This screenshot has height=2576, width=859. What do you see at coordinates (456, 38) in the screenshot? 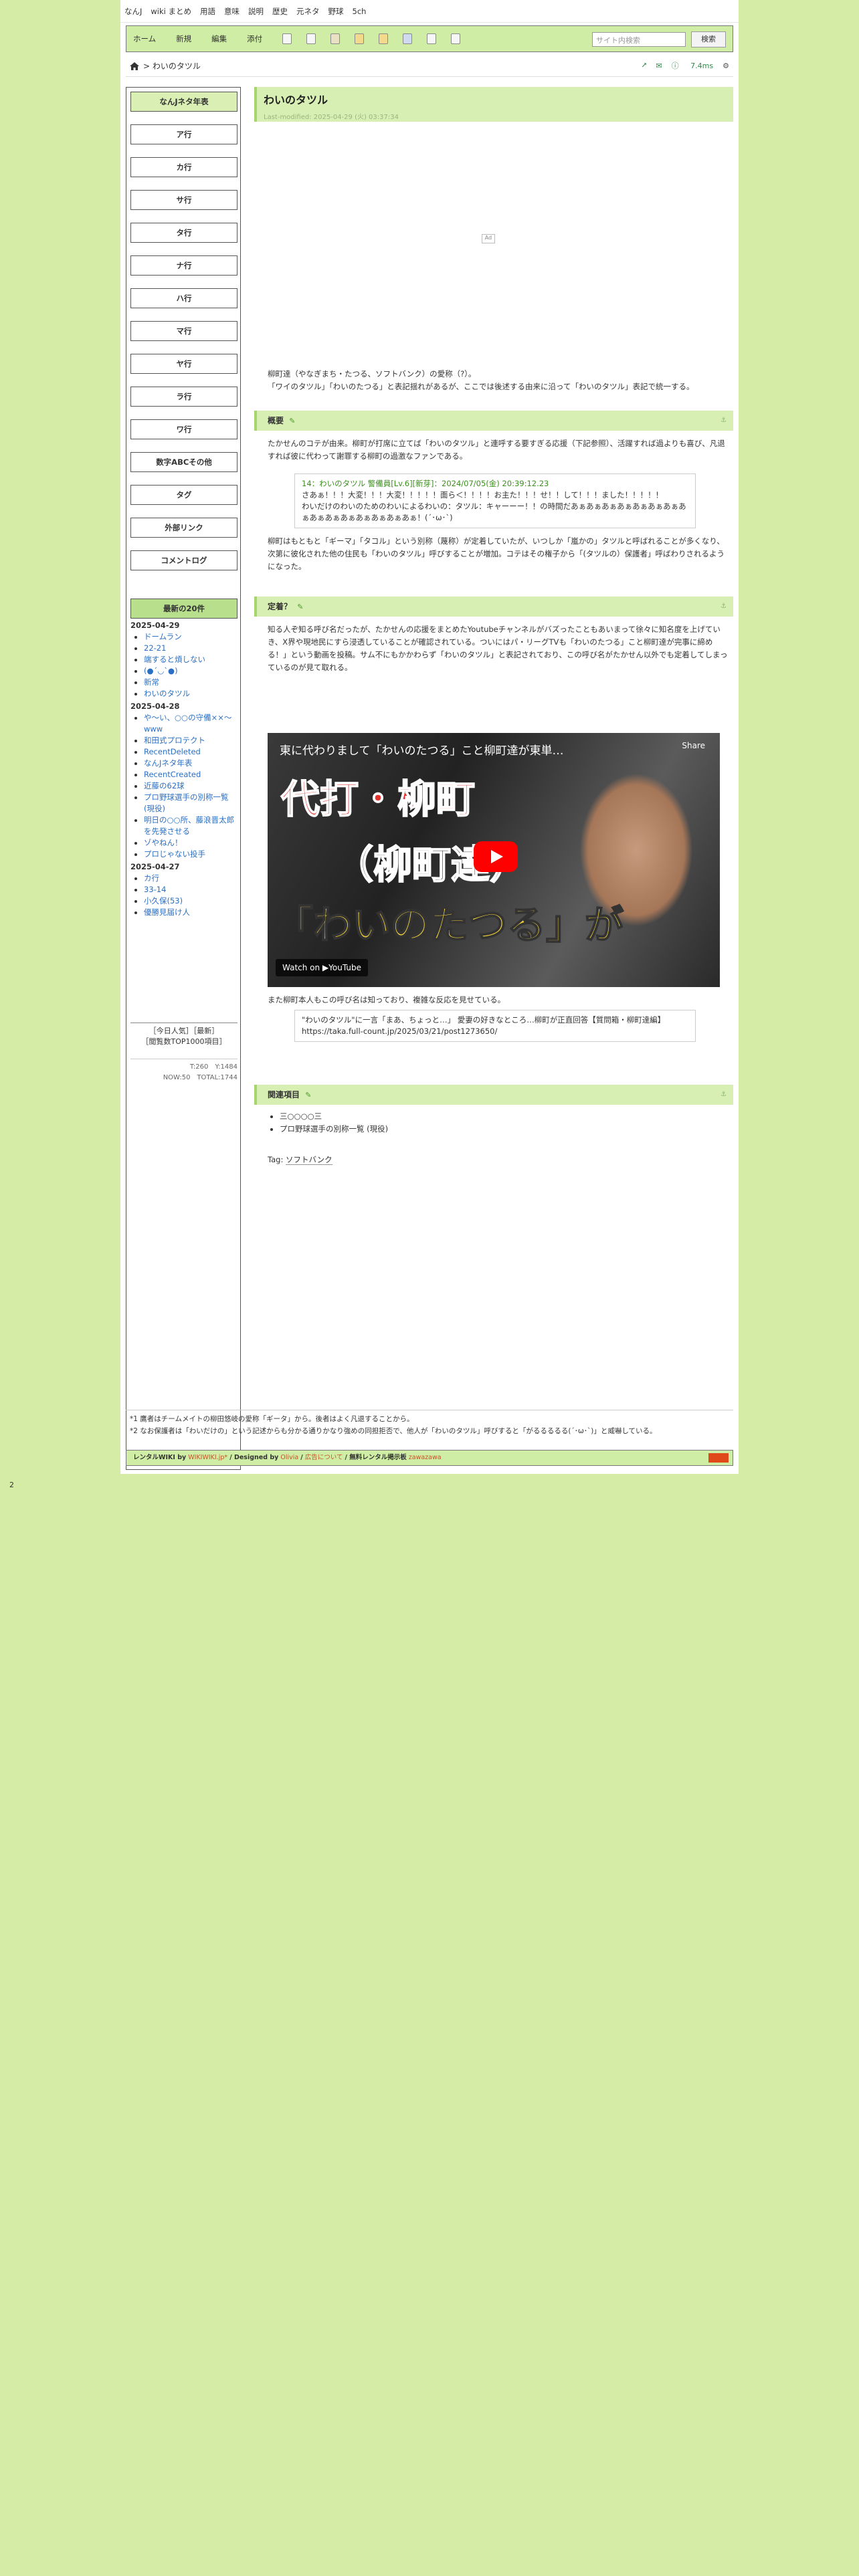
I see `help-icon` at bounding box center [456, 38].